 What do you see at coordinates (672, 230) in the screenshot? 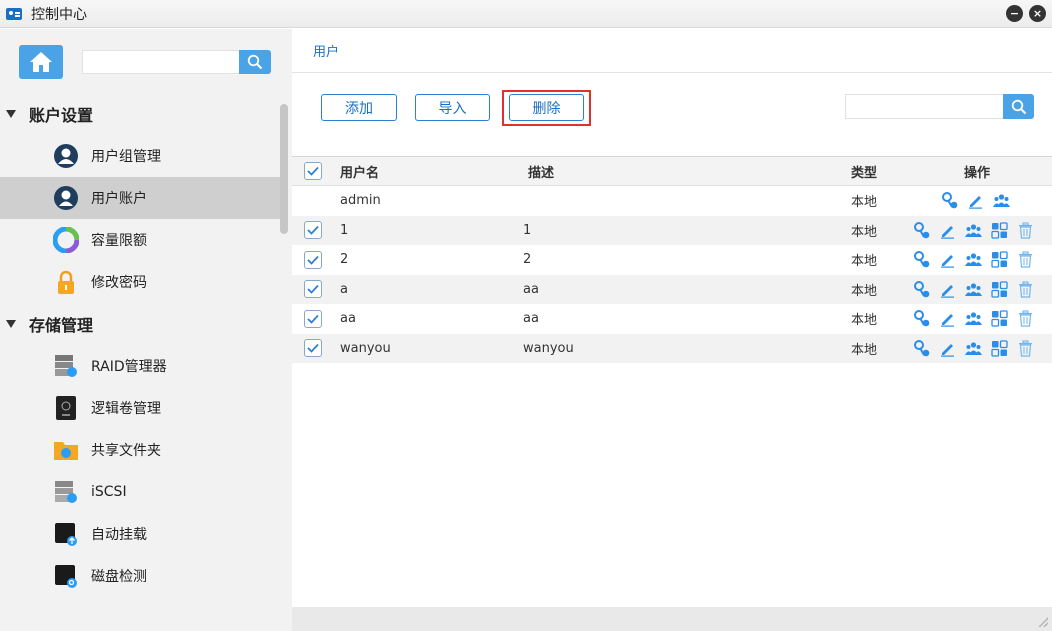
I see `table-row: 1 1 本地` at bounding box center [672, 230].